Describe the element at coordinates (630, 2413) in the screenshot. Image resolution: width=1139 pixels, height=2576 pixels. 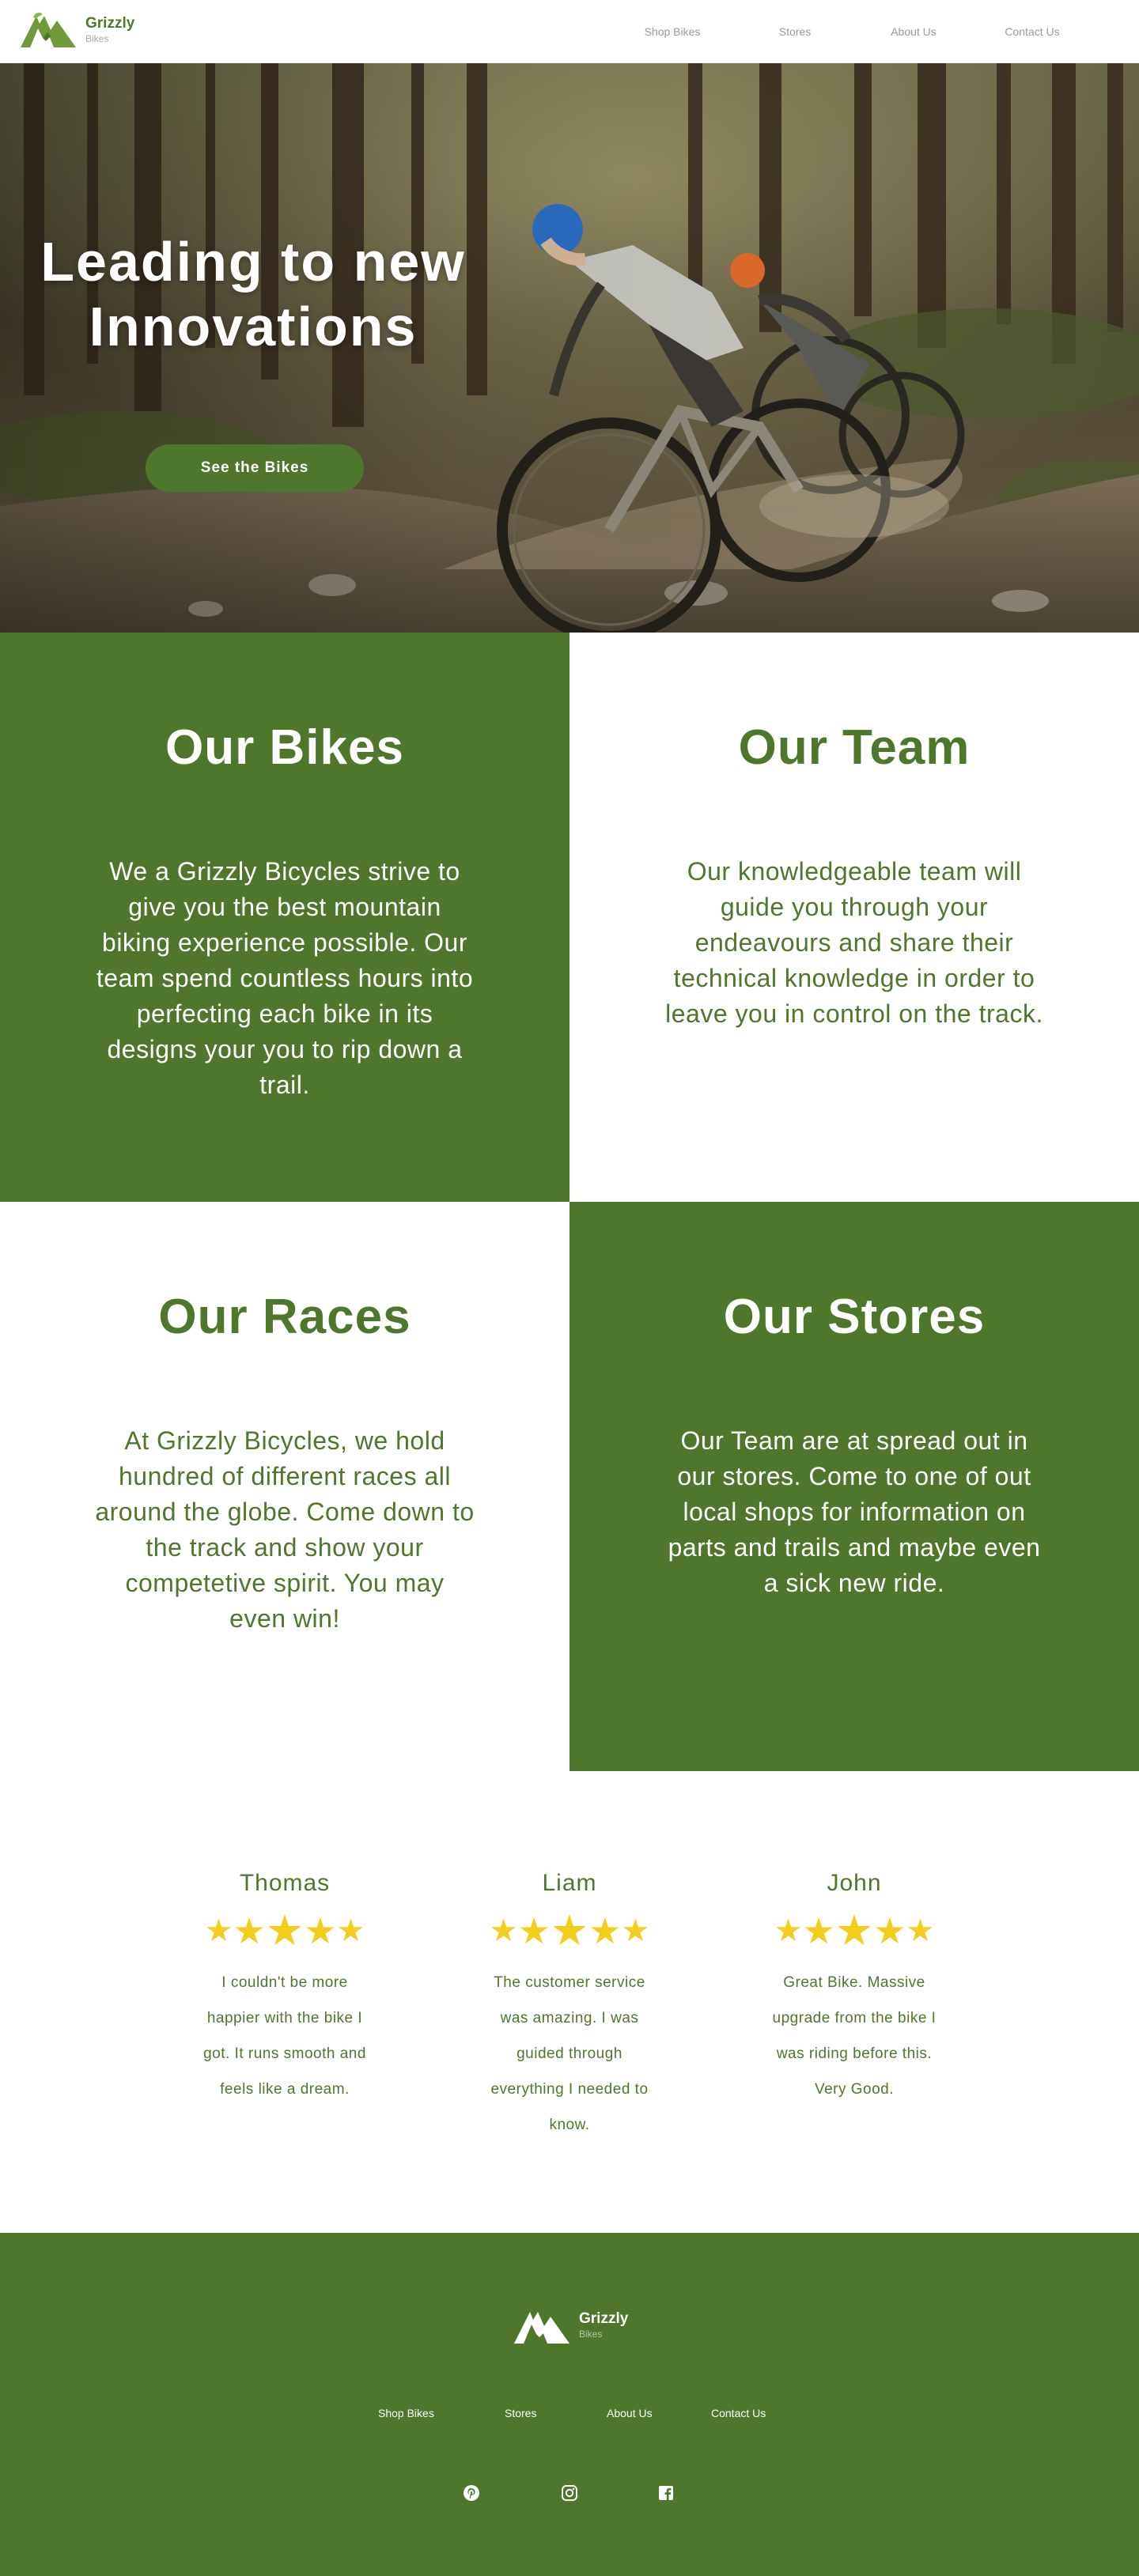
I see `footer-link-about-us: About Us` at that location.